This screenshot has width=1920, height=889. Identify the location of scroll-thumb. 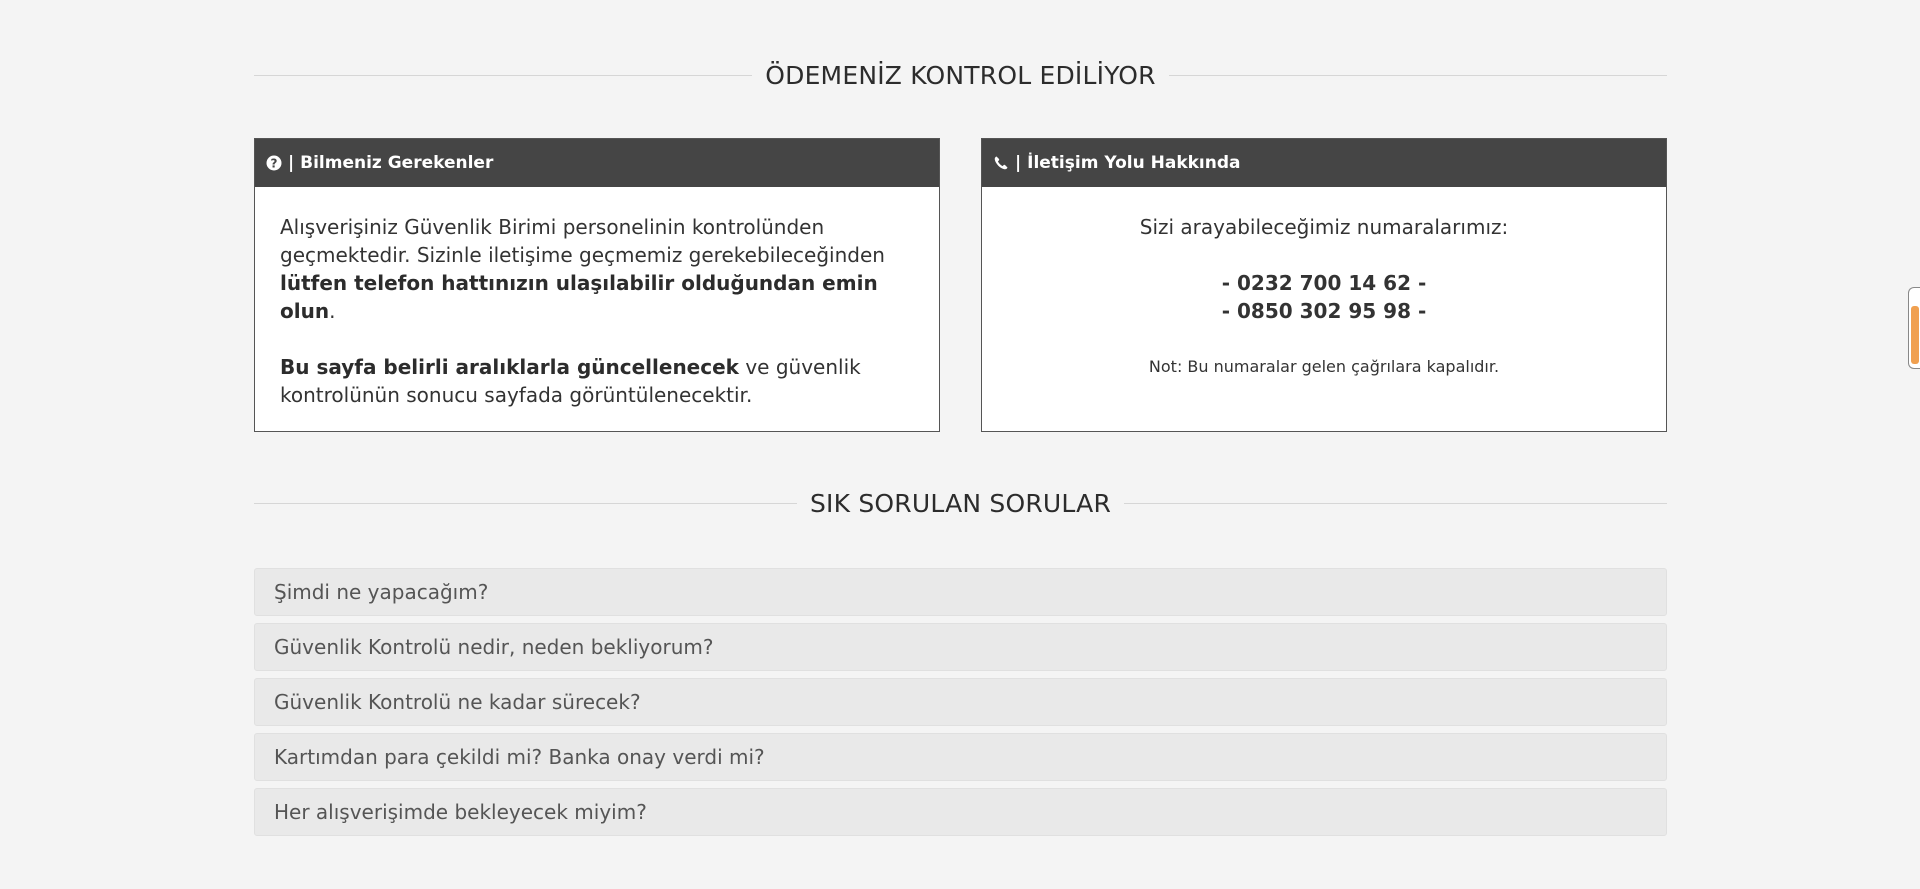
(1915, 335).